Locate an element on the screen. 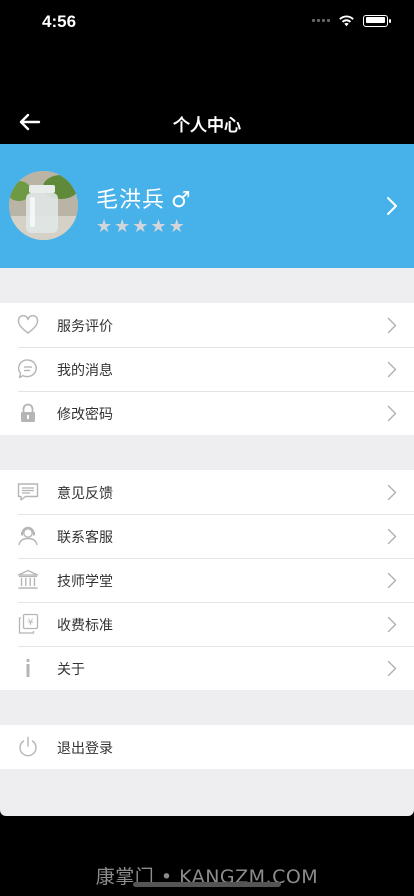  male-gender-icon: ♂ is located at coordinates (181, 200).